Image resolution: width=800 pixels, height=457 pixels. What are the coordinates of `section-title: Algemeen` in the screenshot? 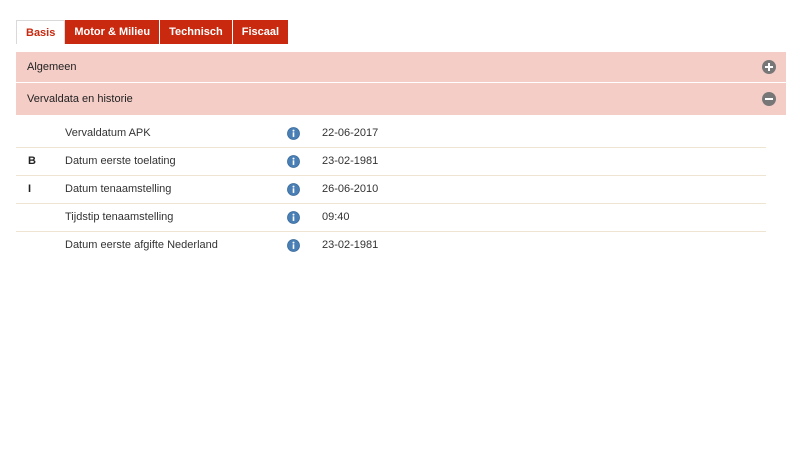 It's located at (52, 67).